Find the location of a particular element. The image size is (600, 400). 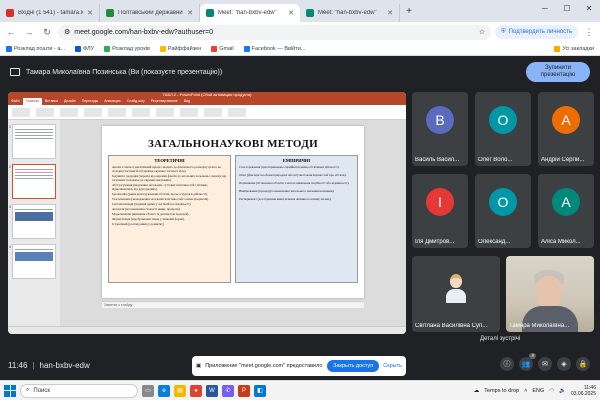

wifi-icon: ◠ is located at coordinates (551, 391).